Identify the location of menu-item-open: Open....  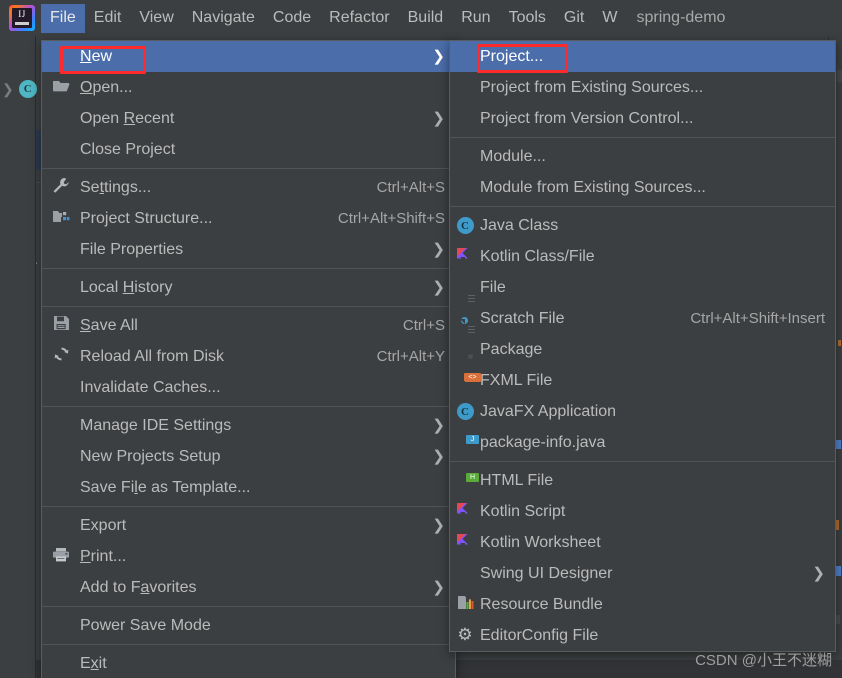
(248, 87).